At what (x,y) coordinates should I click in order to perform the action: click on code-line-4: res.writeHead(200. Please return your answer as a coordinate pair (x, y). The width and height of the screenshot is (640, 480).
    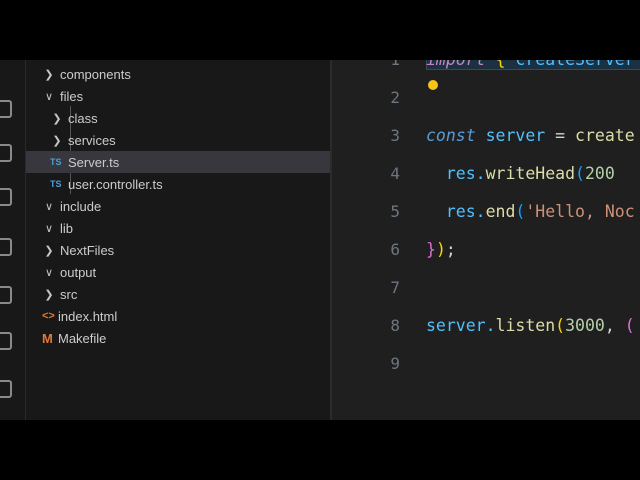
    Looking at the image, I should click on (520, 173).